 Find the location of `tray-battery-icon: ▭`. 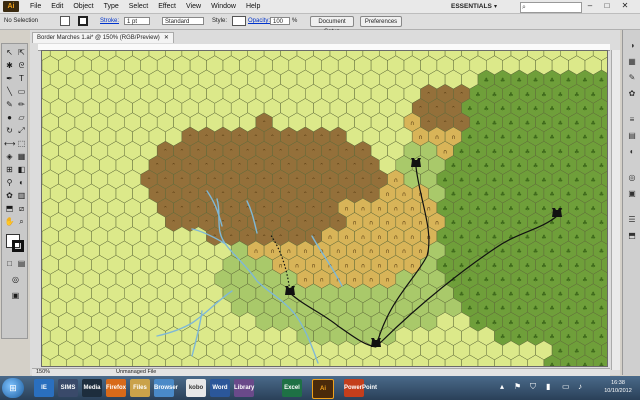

tray-battery-icon: ▭ is located at coordinates (566, 387).